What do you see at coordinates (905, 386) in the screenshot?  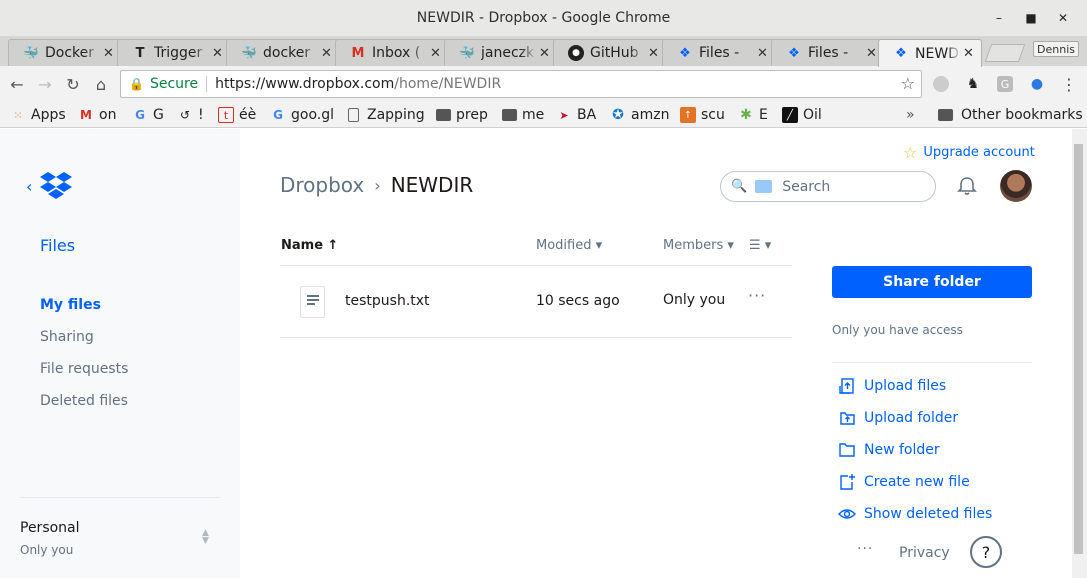 I see `action-label: Upload files` at bounding box center [905, 386].